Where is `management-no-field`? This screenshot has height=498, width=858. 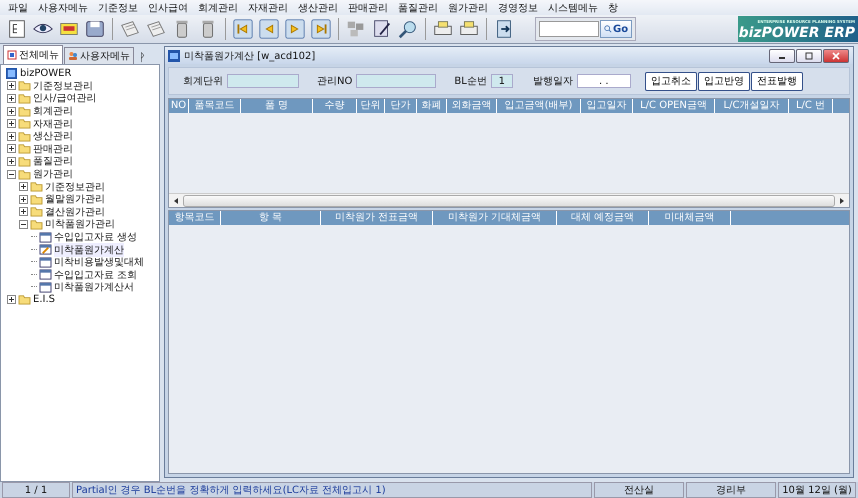
management-no-field is located at coordinates (396, 81).